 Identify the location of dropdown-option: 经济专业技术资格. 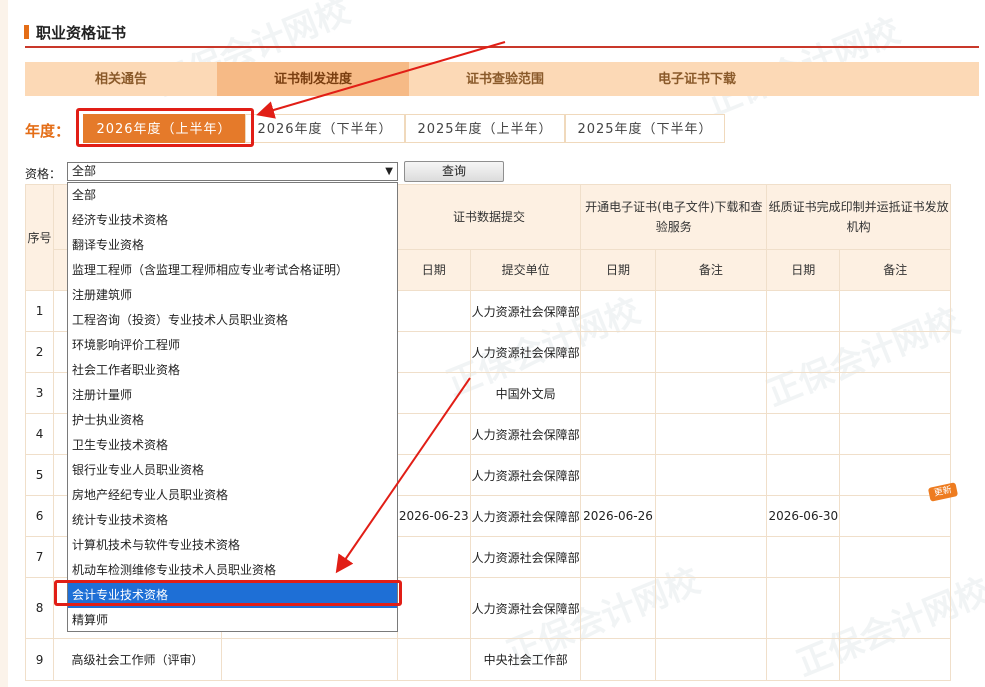
(232, 220).